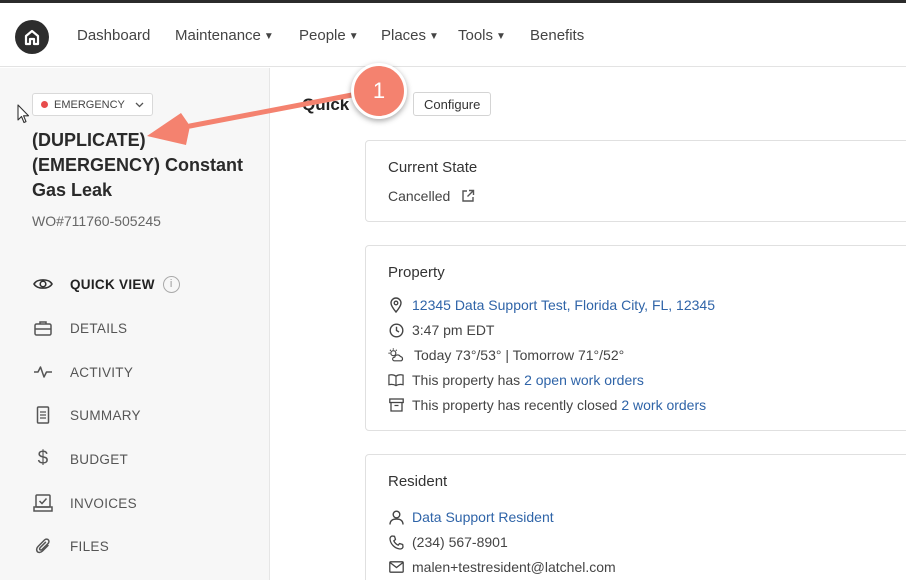  I want to click on configure-label: Configure, so click(452, 104).